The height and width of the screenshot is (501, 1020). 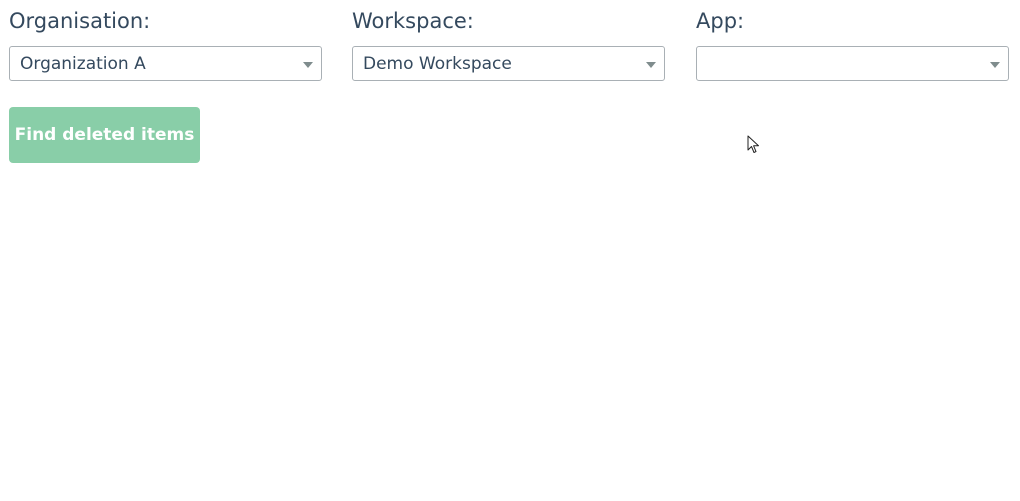 What do you see at coordinates (413, 21) in the screenshot?
I see `workspace-label: Workspace:` at bounding box center [413, 21].